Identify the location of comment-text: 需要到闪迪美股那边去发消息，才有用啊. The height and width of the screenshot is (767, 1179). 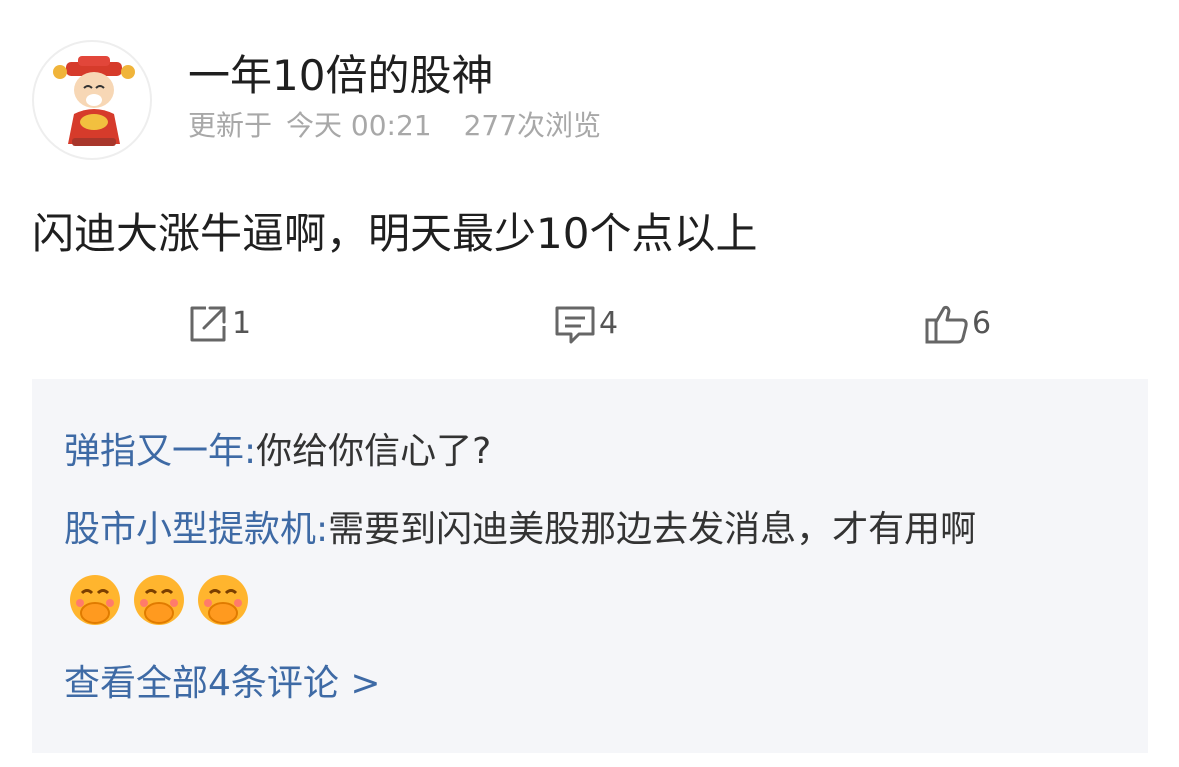
(652, 529).